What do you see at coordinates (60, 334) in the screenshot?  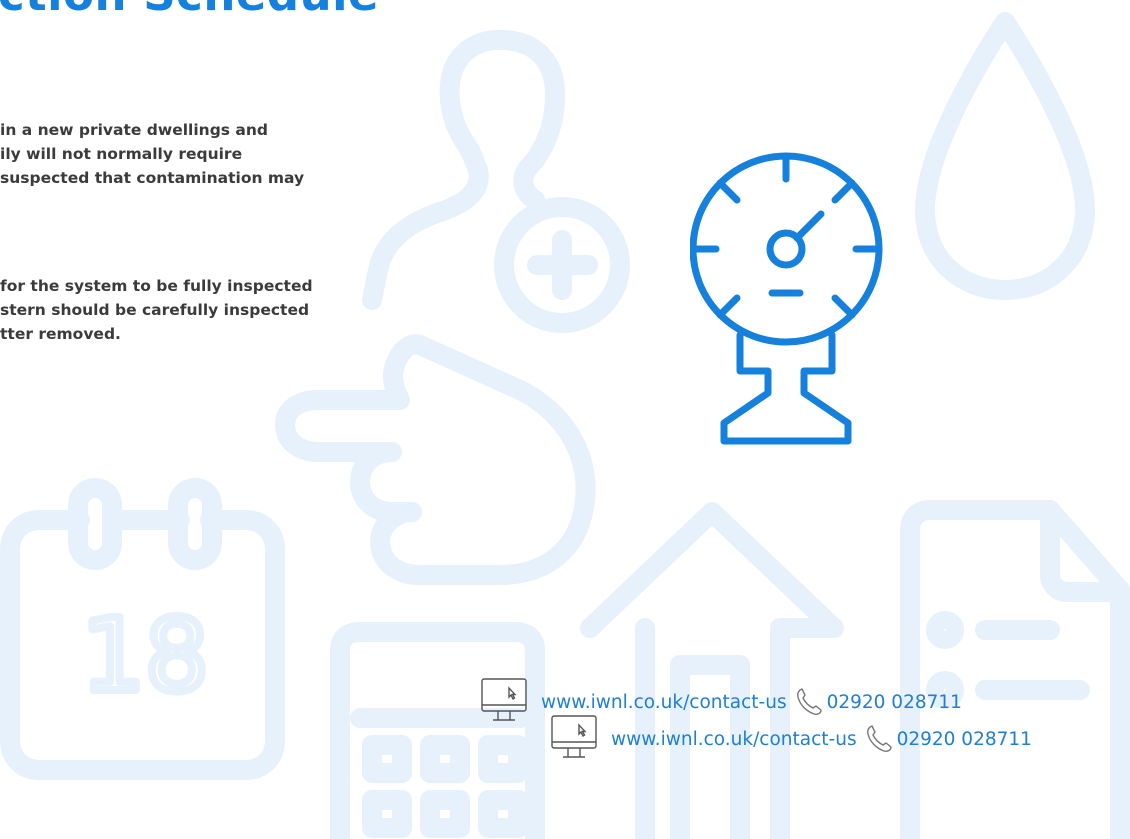 I see `paragraph-line: tter removed.` at bounding box center [60, 334].